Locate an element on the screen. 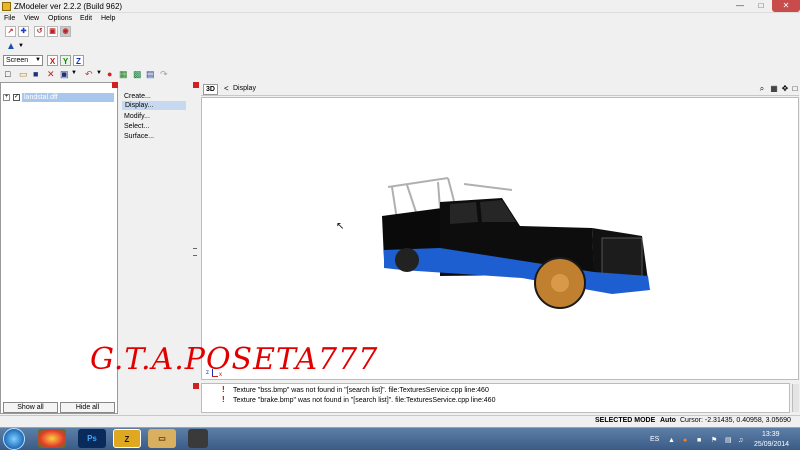 The width and height of the screenshot is (800, 450). network-icon: ▤ is located at coordinates (728, 440).